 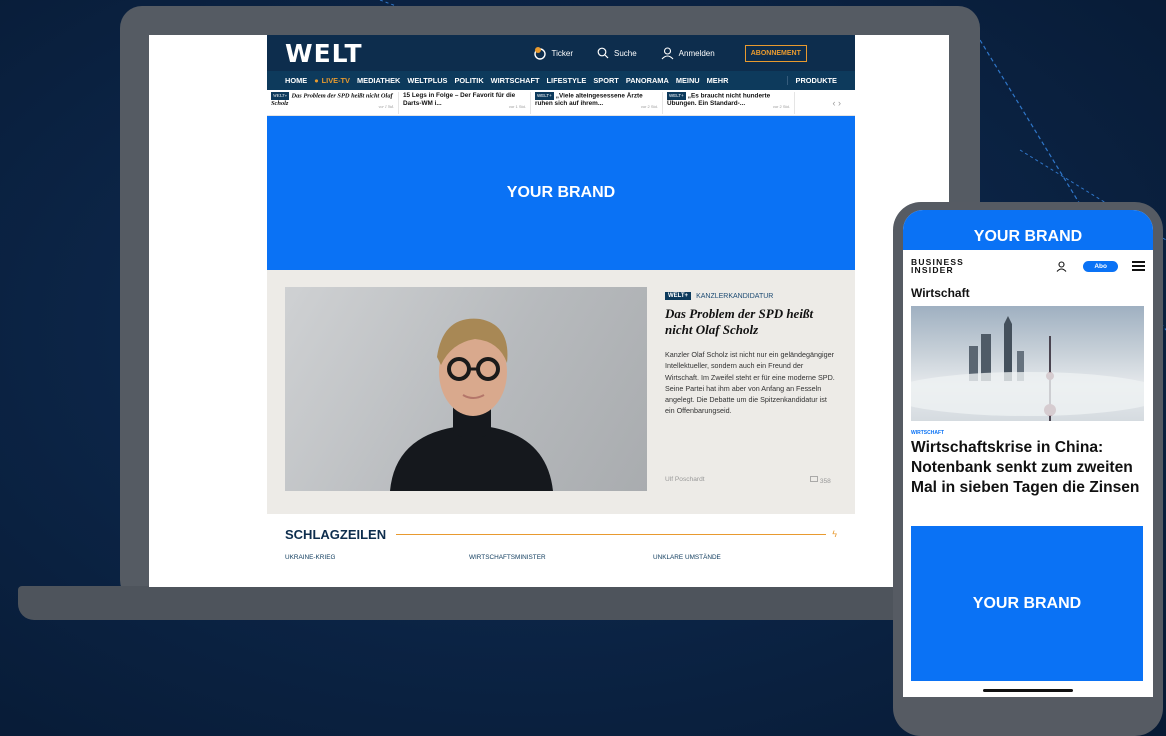 What do you see at coordinates (647, 80) in the screenshot?
I see `nav-panorama: PANORAMA` at bounding box center [647, 80].